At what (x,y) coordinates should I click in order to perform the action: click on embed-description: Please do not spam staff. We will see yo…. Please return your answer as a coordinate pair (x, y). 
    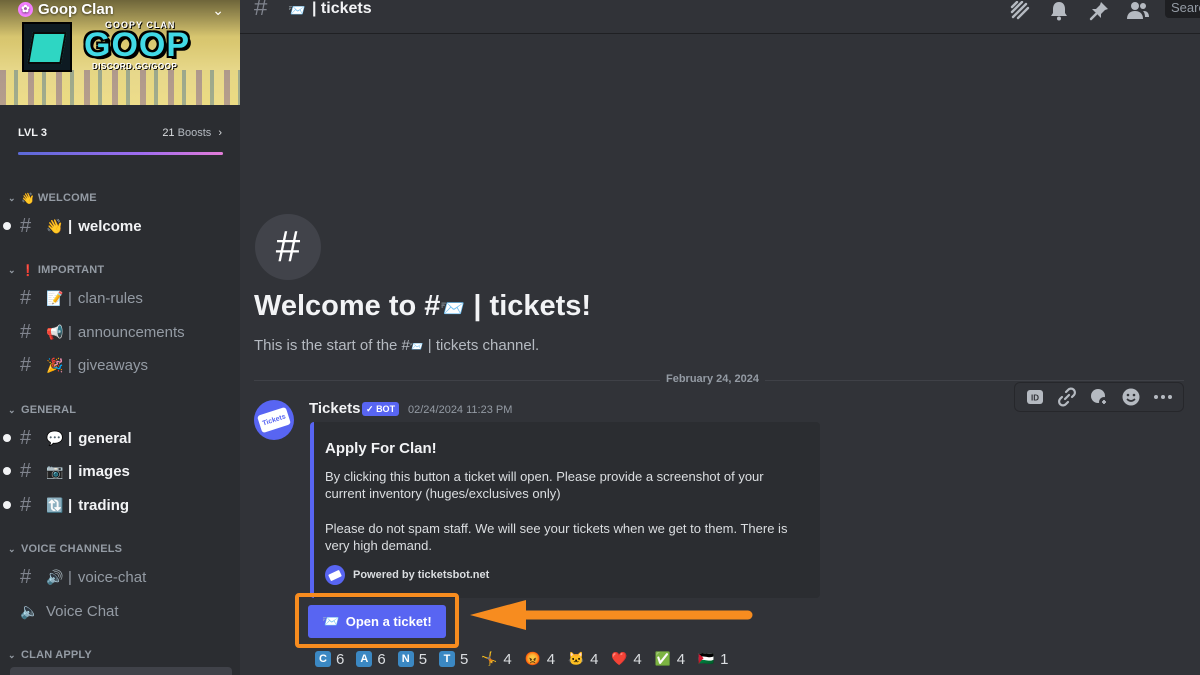
    Looking at the image, I should click on (556, 537).